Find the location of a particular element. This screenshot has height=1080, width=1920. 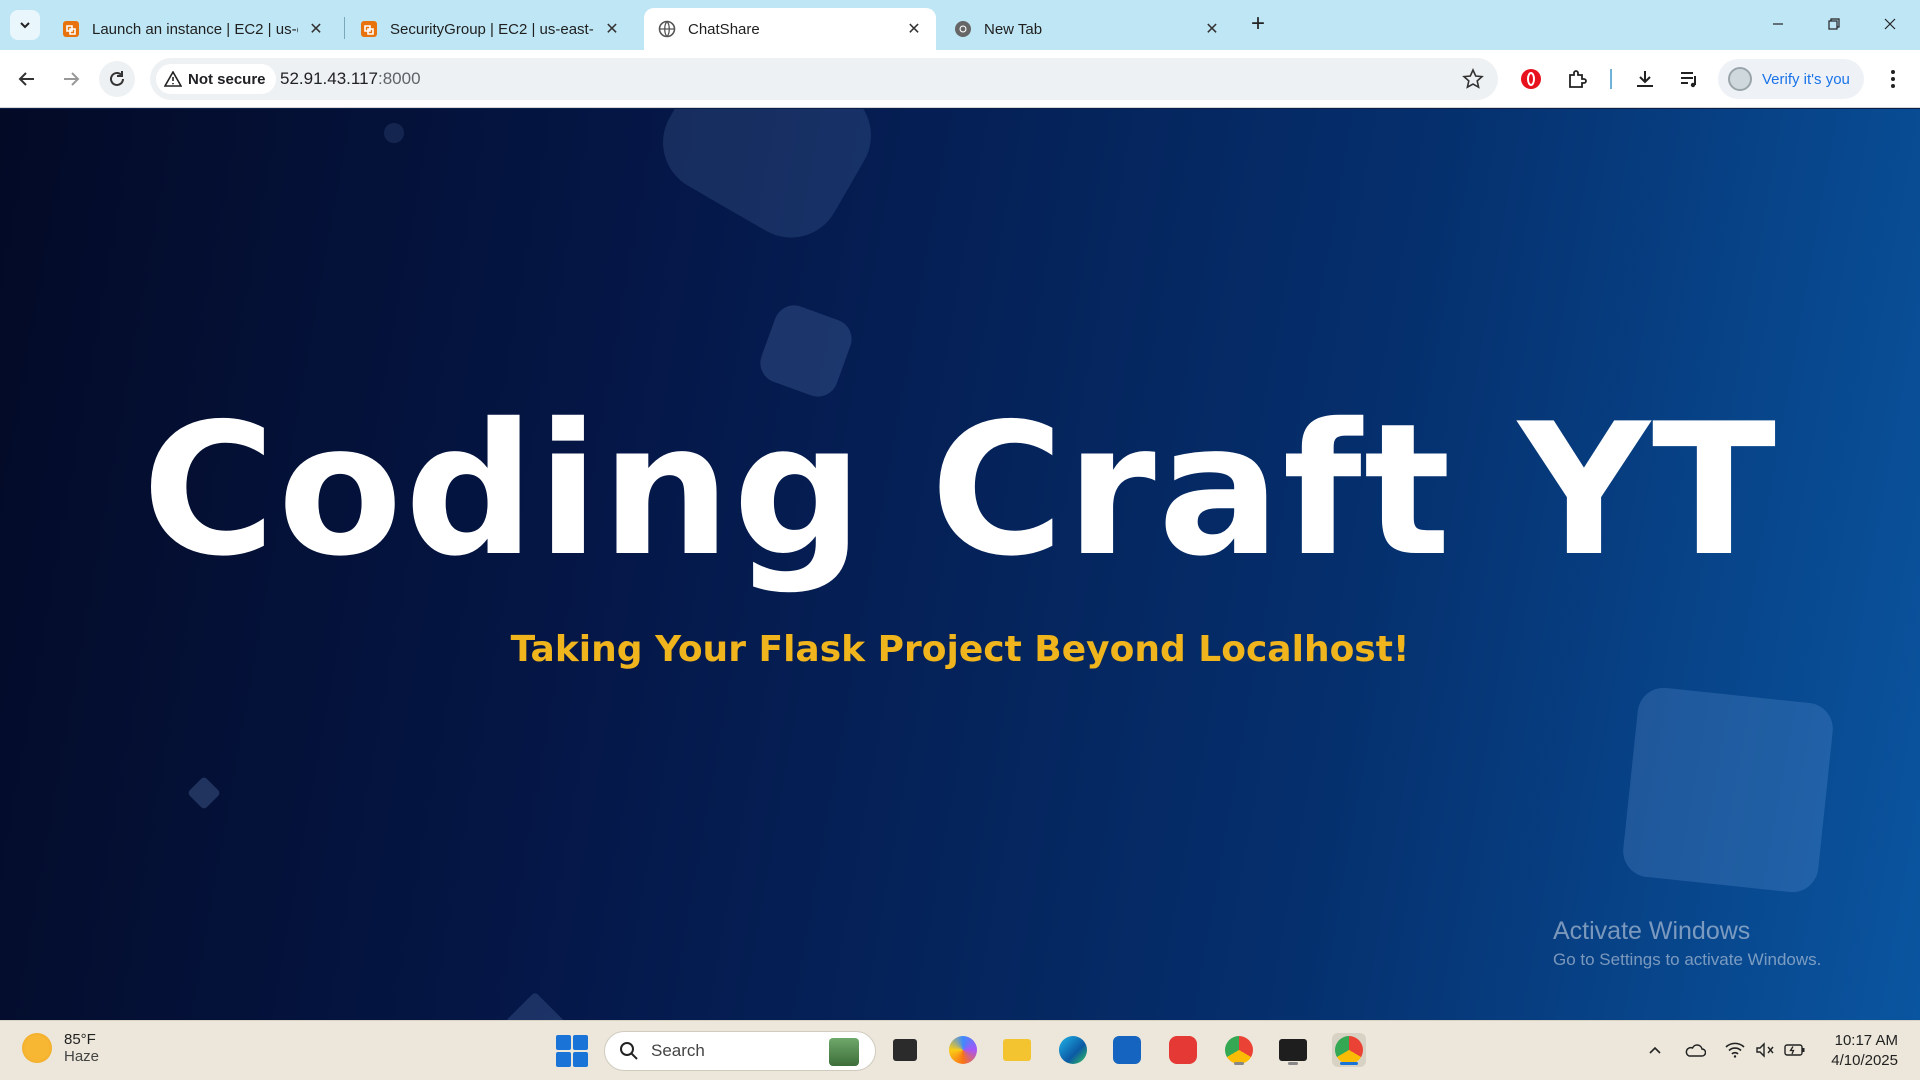

download-icon is located at coordinates (1645, 79).